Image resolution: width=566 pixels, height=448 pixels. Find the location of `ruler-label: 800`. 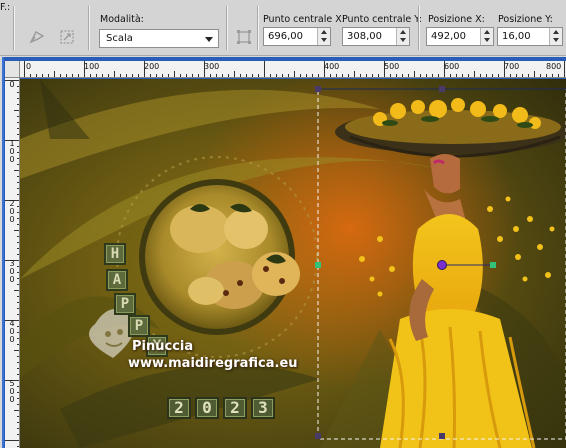

ruler-label: 800 is located at coordinates (554, 66).